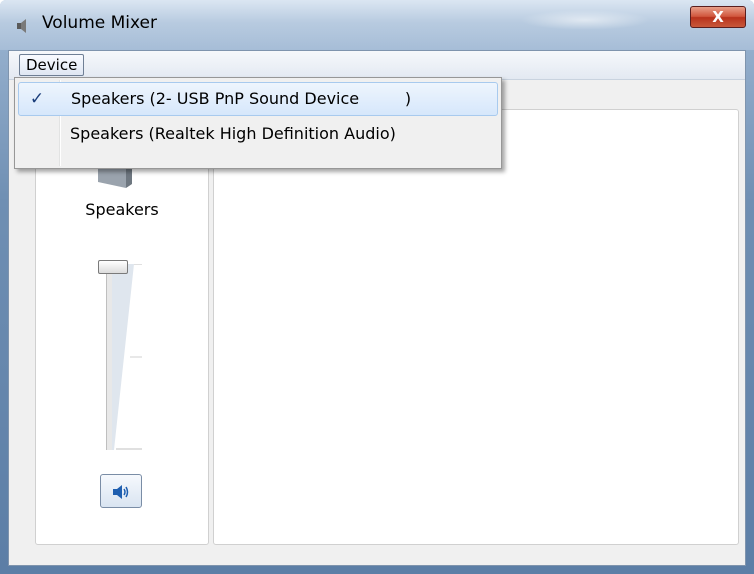 This screenshot has height=574, width=754. I want to click on title-glow, so click(585, 20).